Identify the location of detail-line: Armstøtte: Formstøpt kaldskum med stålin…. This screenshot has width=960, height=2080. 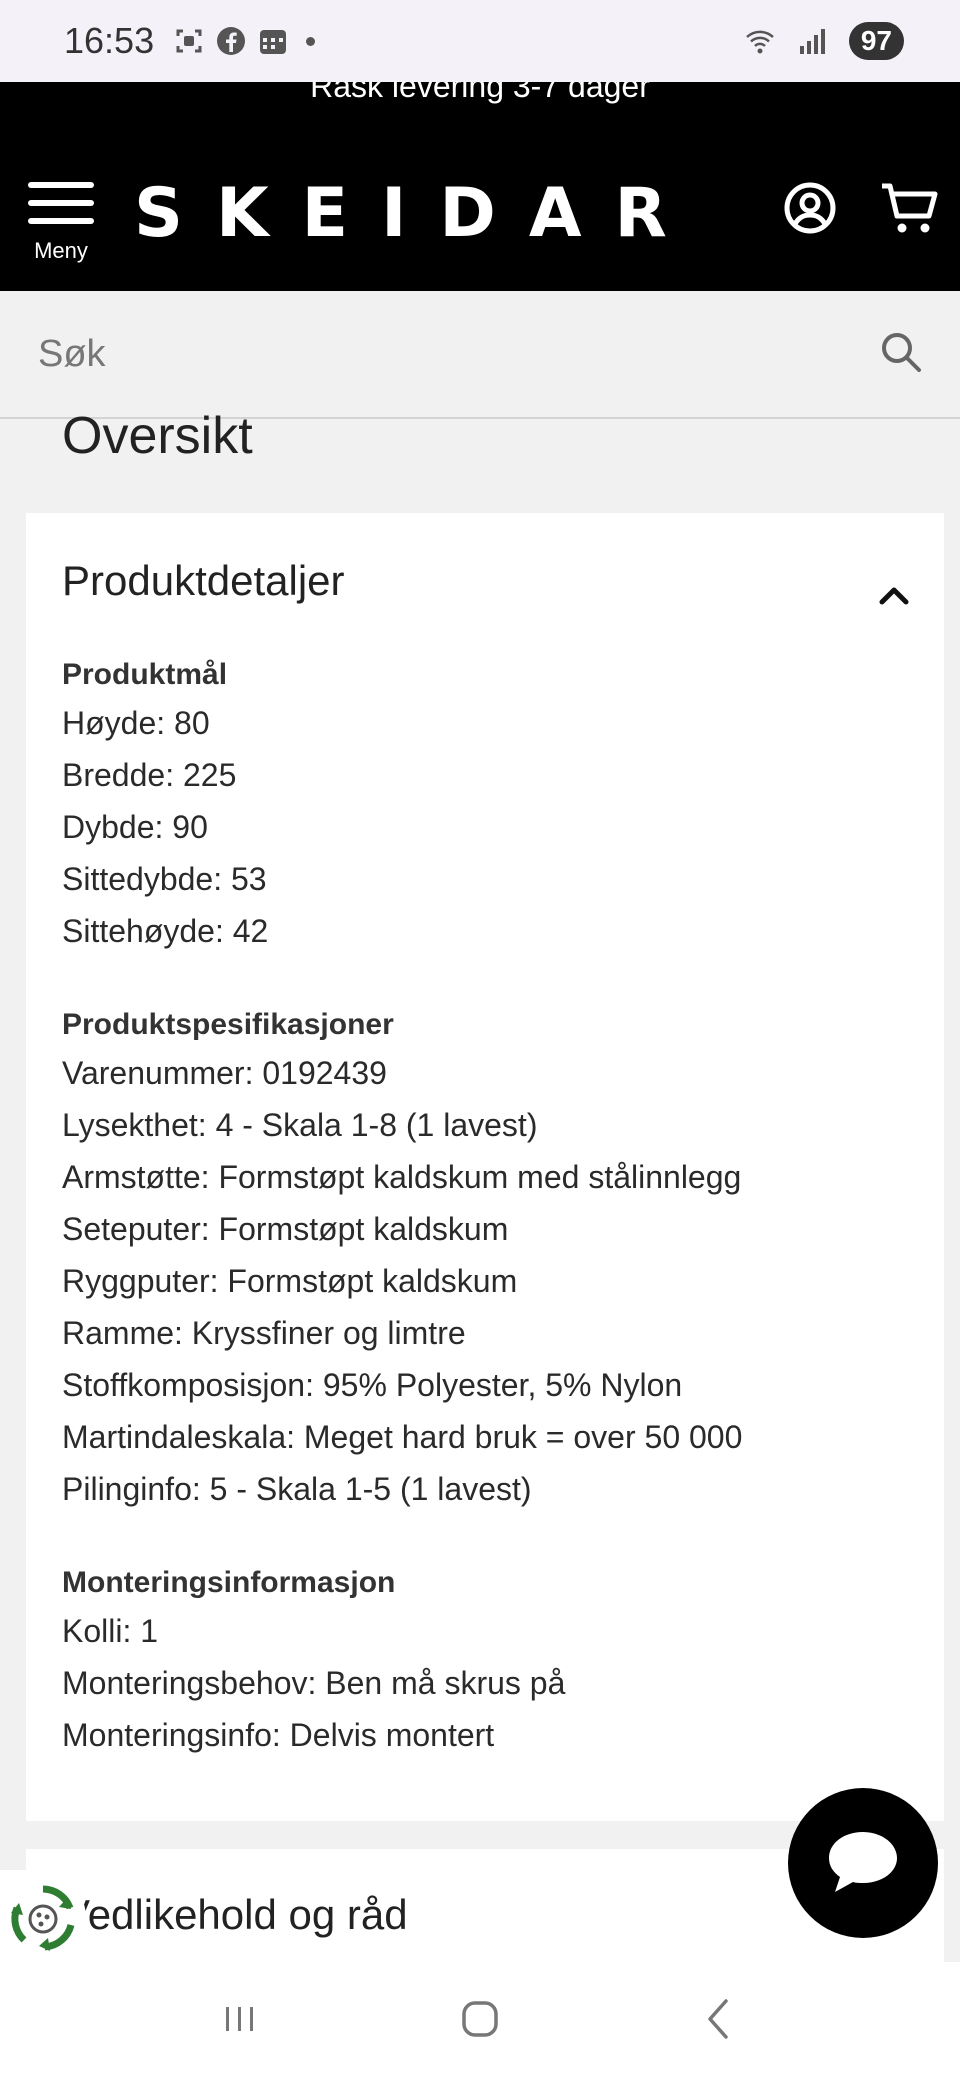
(402, 1177).